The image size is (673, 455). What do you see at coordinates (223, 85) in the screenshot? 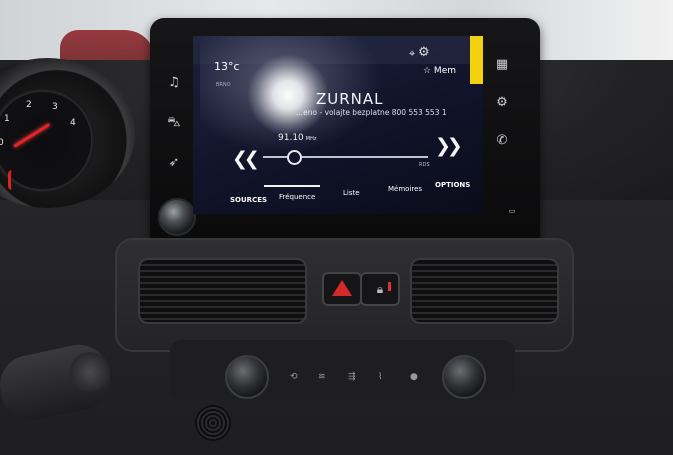
I see `source-label: BRNO` at bounding box center [223, 85].